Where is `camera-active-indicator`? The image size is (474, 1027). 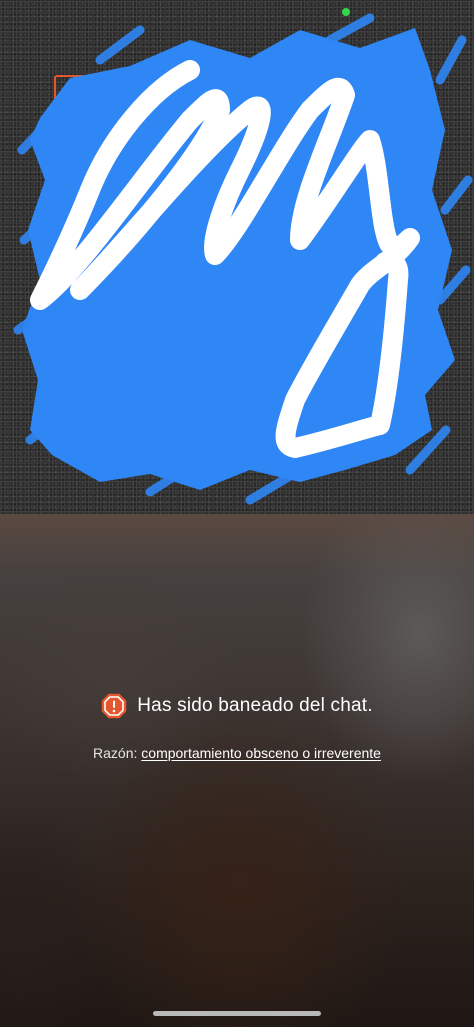
camera-active-indicator is located at coordinates (346, 12).